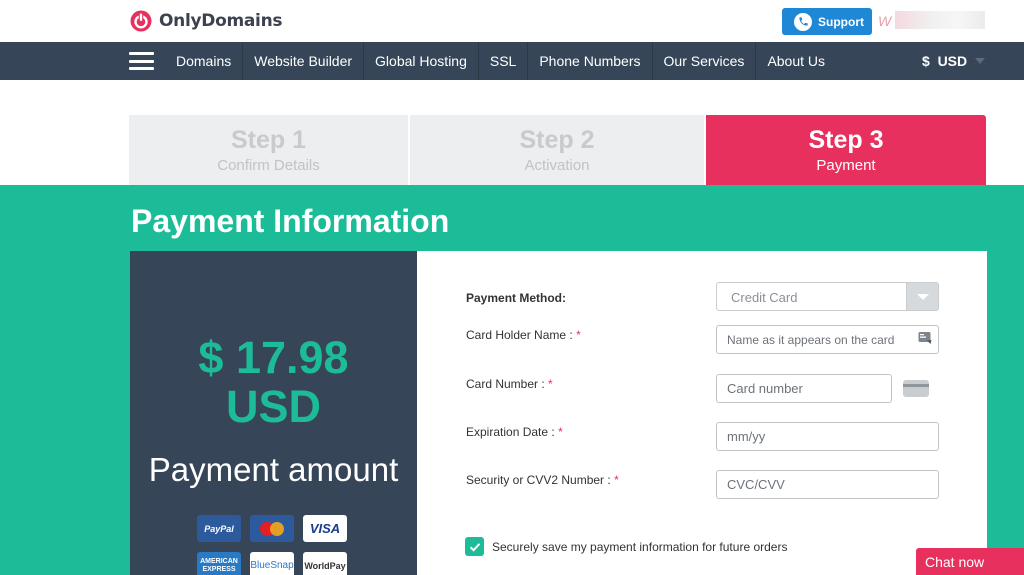 This screenshot has width=1024, height=575. Describe the element at coordinates (795, 61) in the screenshot. I see `nav-item-about-us: About Us` at that location.